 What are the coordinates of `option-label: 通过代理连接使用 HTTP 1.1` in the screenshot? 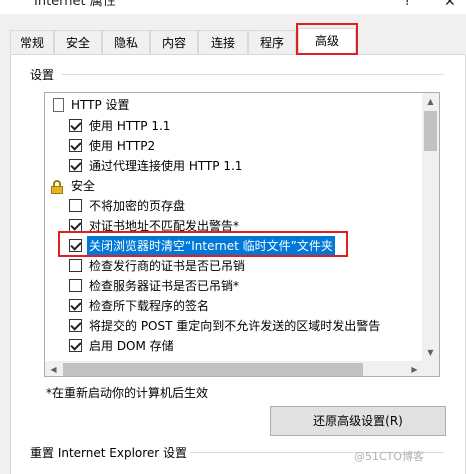 It's located at (166, 166).